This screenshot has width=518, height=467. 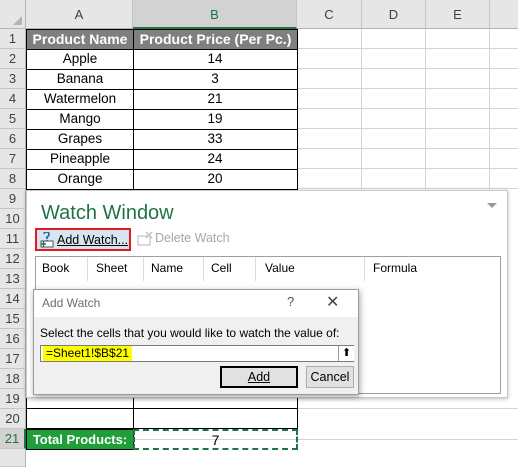 What do you see at coordinates (80, 39) in the screenshot?
I see `header-product-name: Product Name` at bounding box center [80, 39].